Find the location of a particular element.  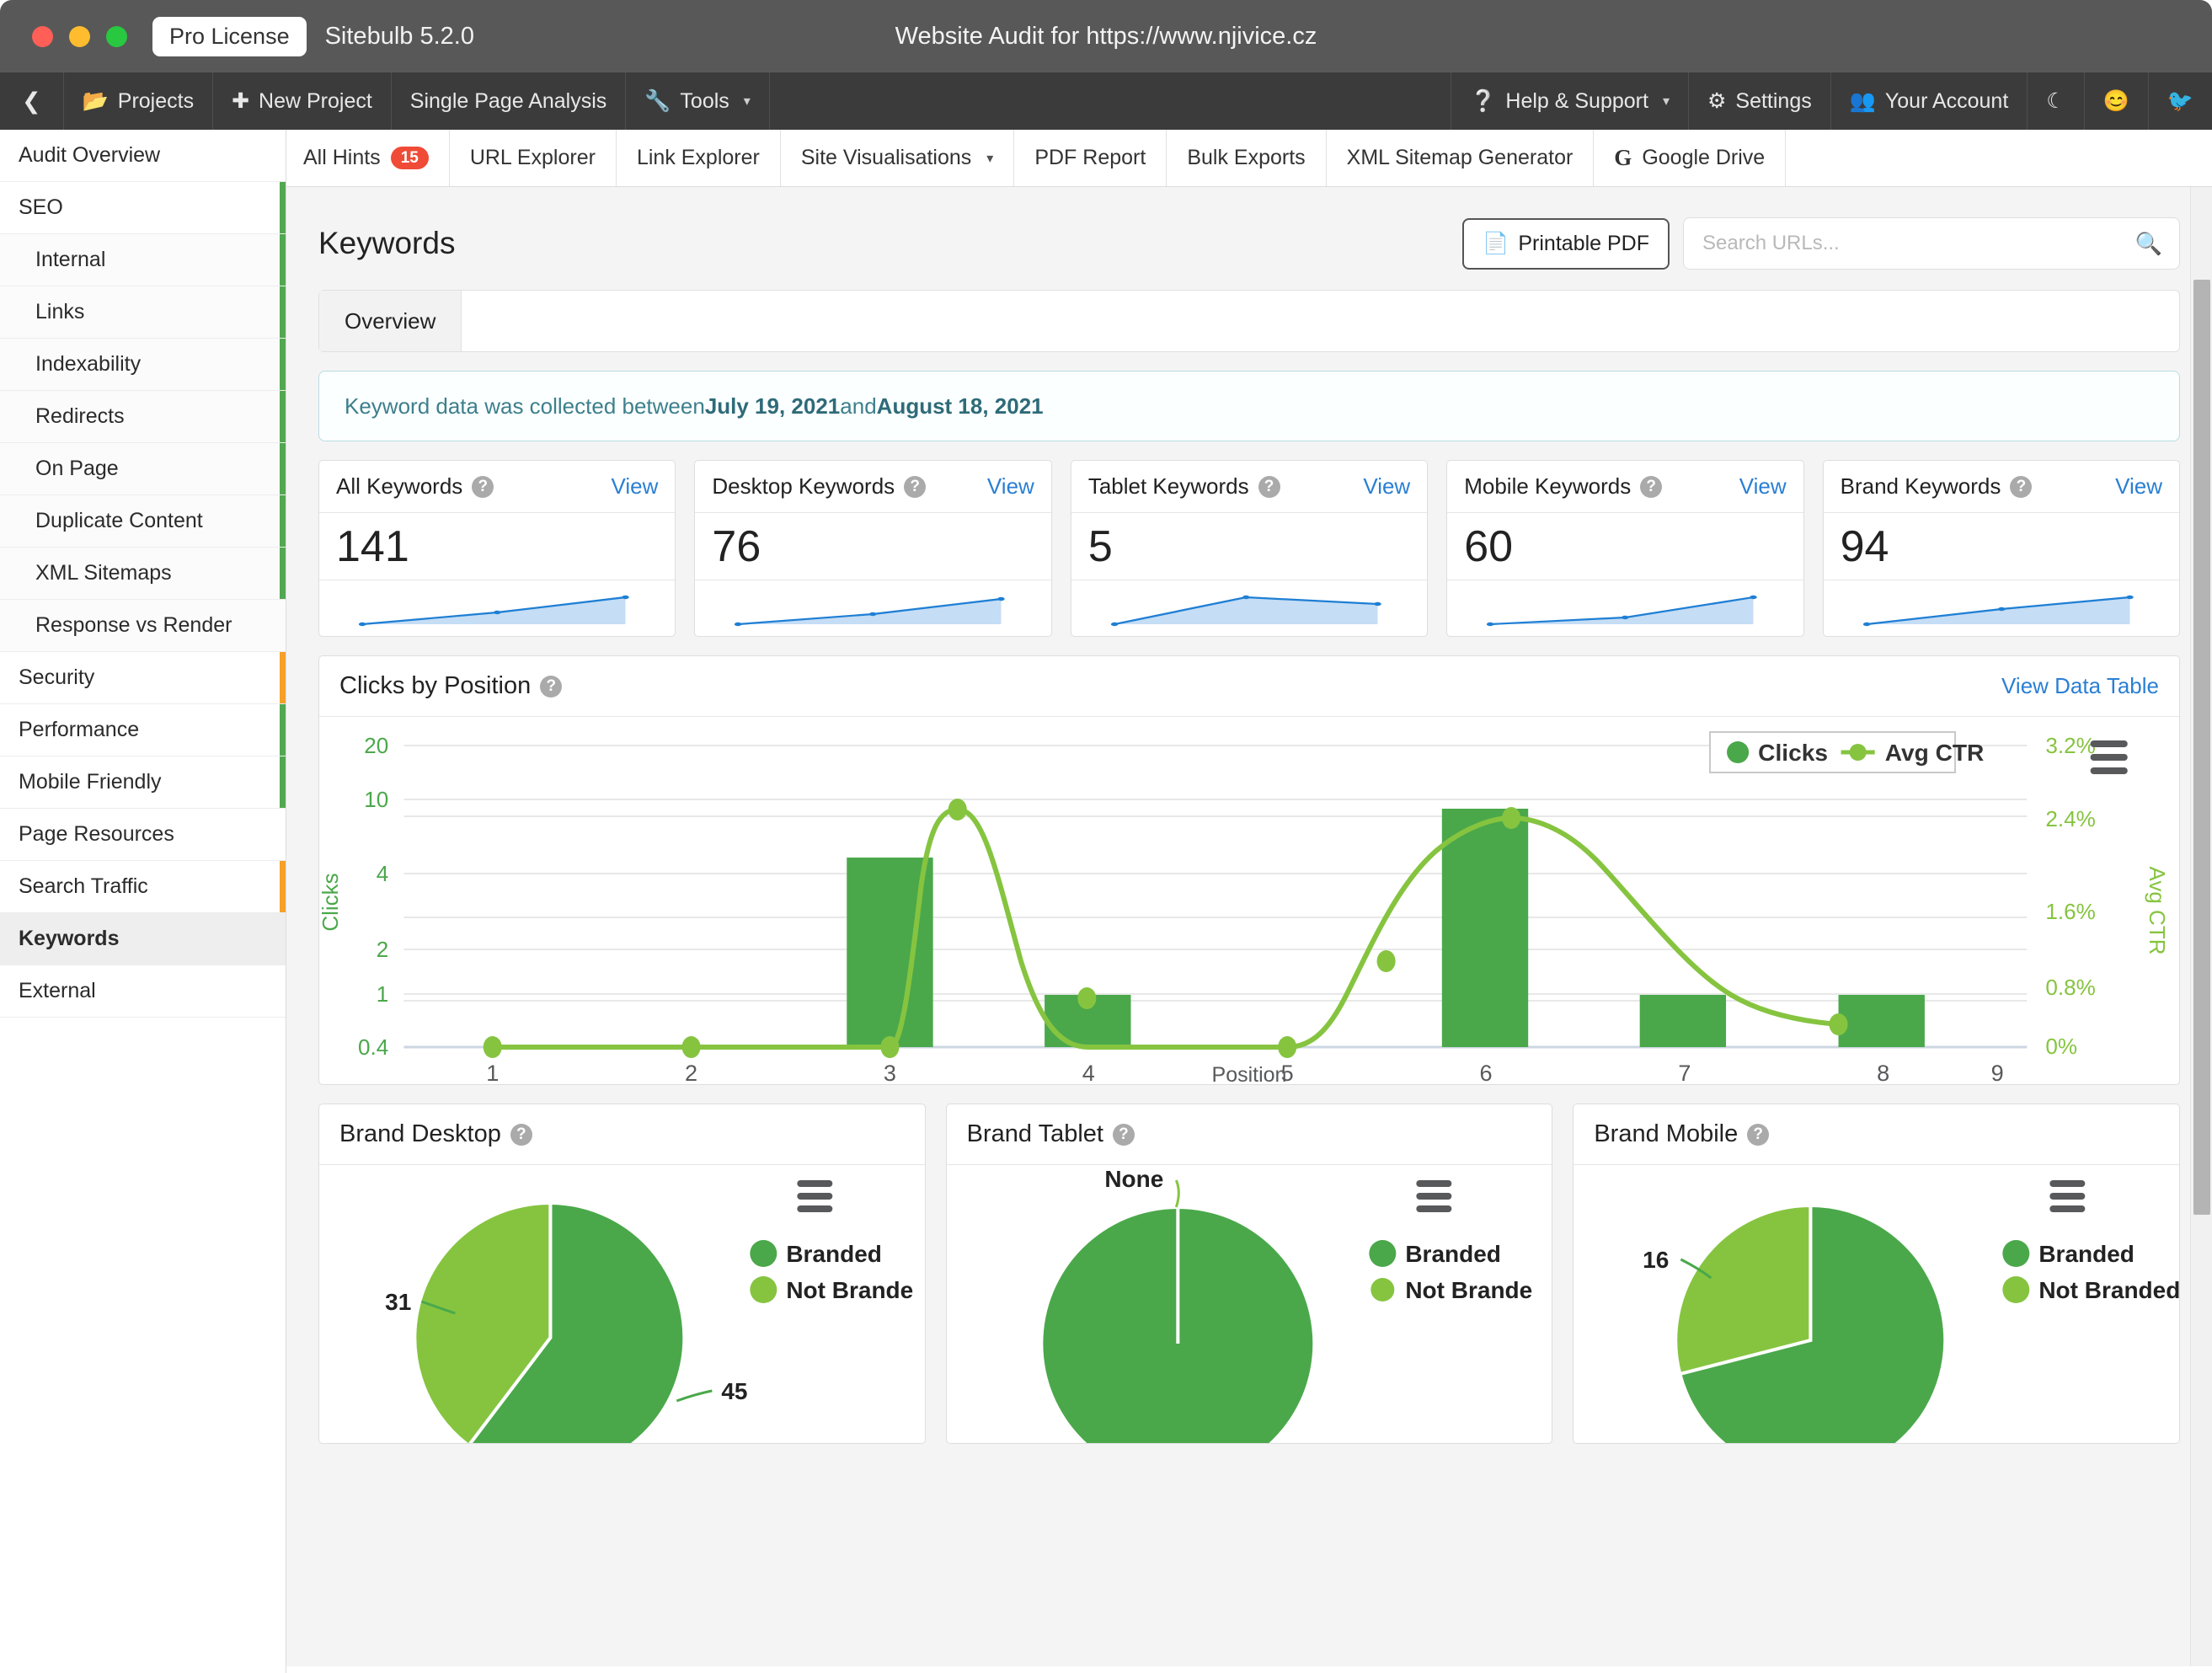

menu-item-single-page-analysis: Single Page Analysis is located at coordinates (510, 101).